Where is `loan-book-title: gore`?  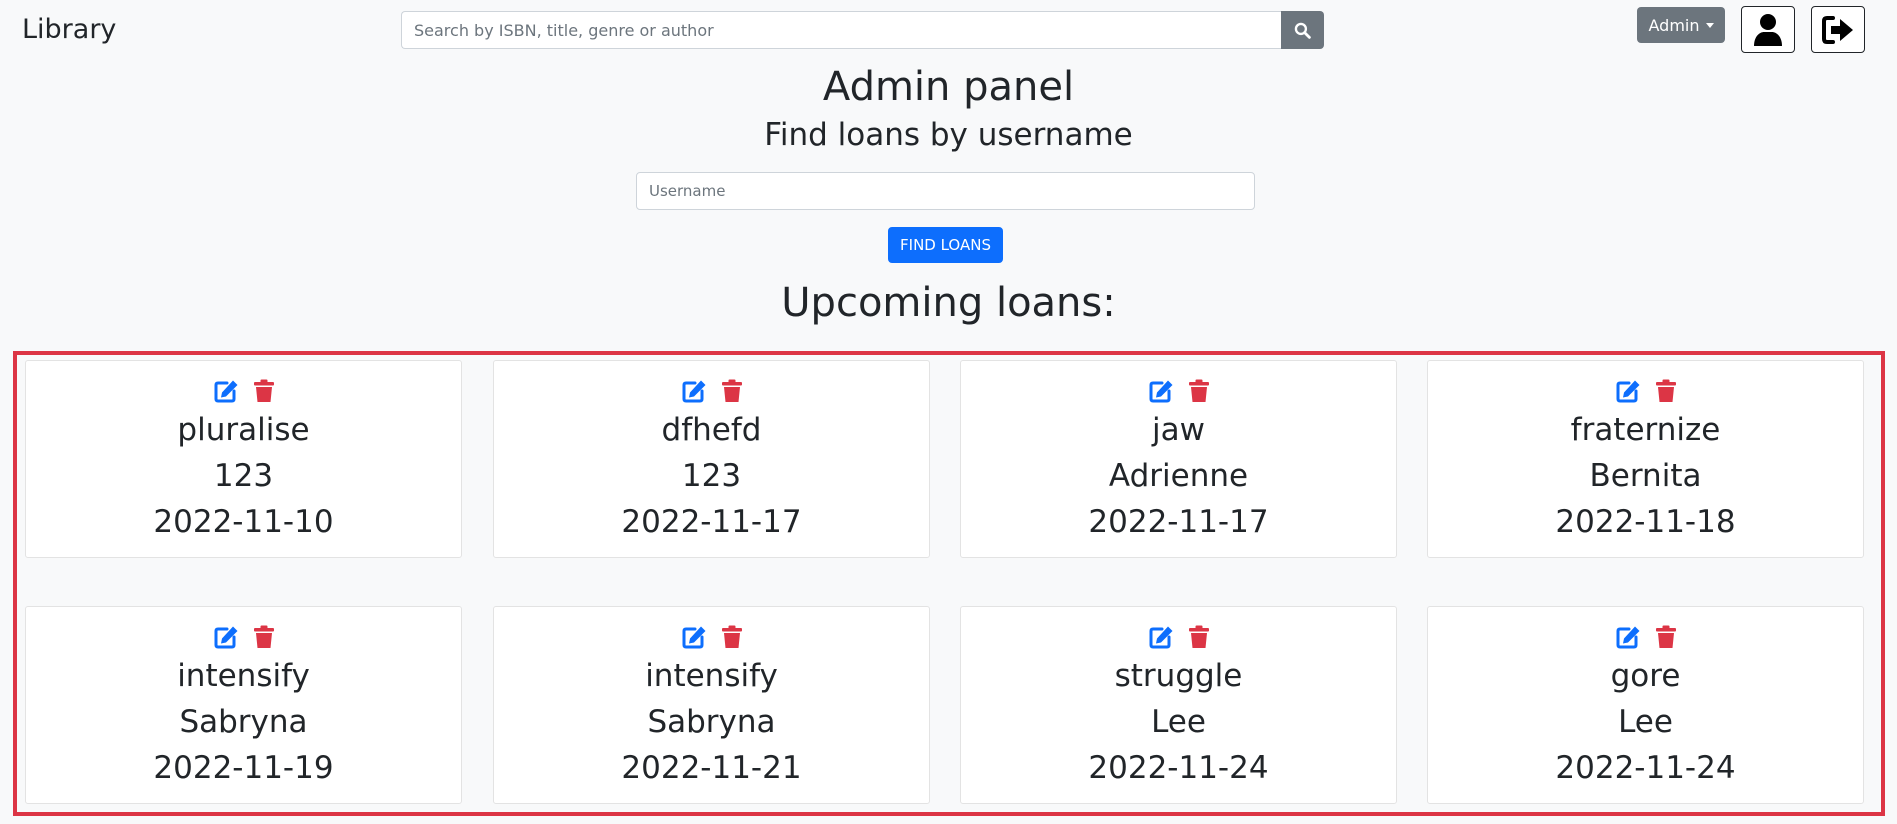
loan-book-title: gore is located at coordinates (1645, 676).